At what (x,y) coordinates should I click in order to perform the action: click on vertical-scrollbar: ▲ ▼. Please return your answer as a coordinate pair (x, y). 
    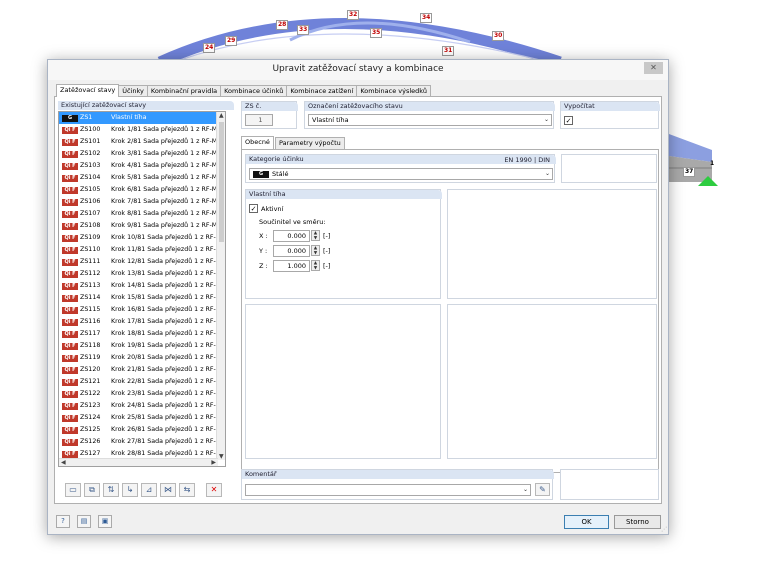
    Looking at the image, I should click on (220, 286).